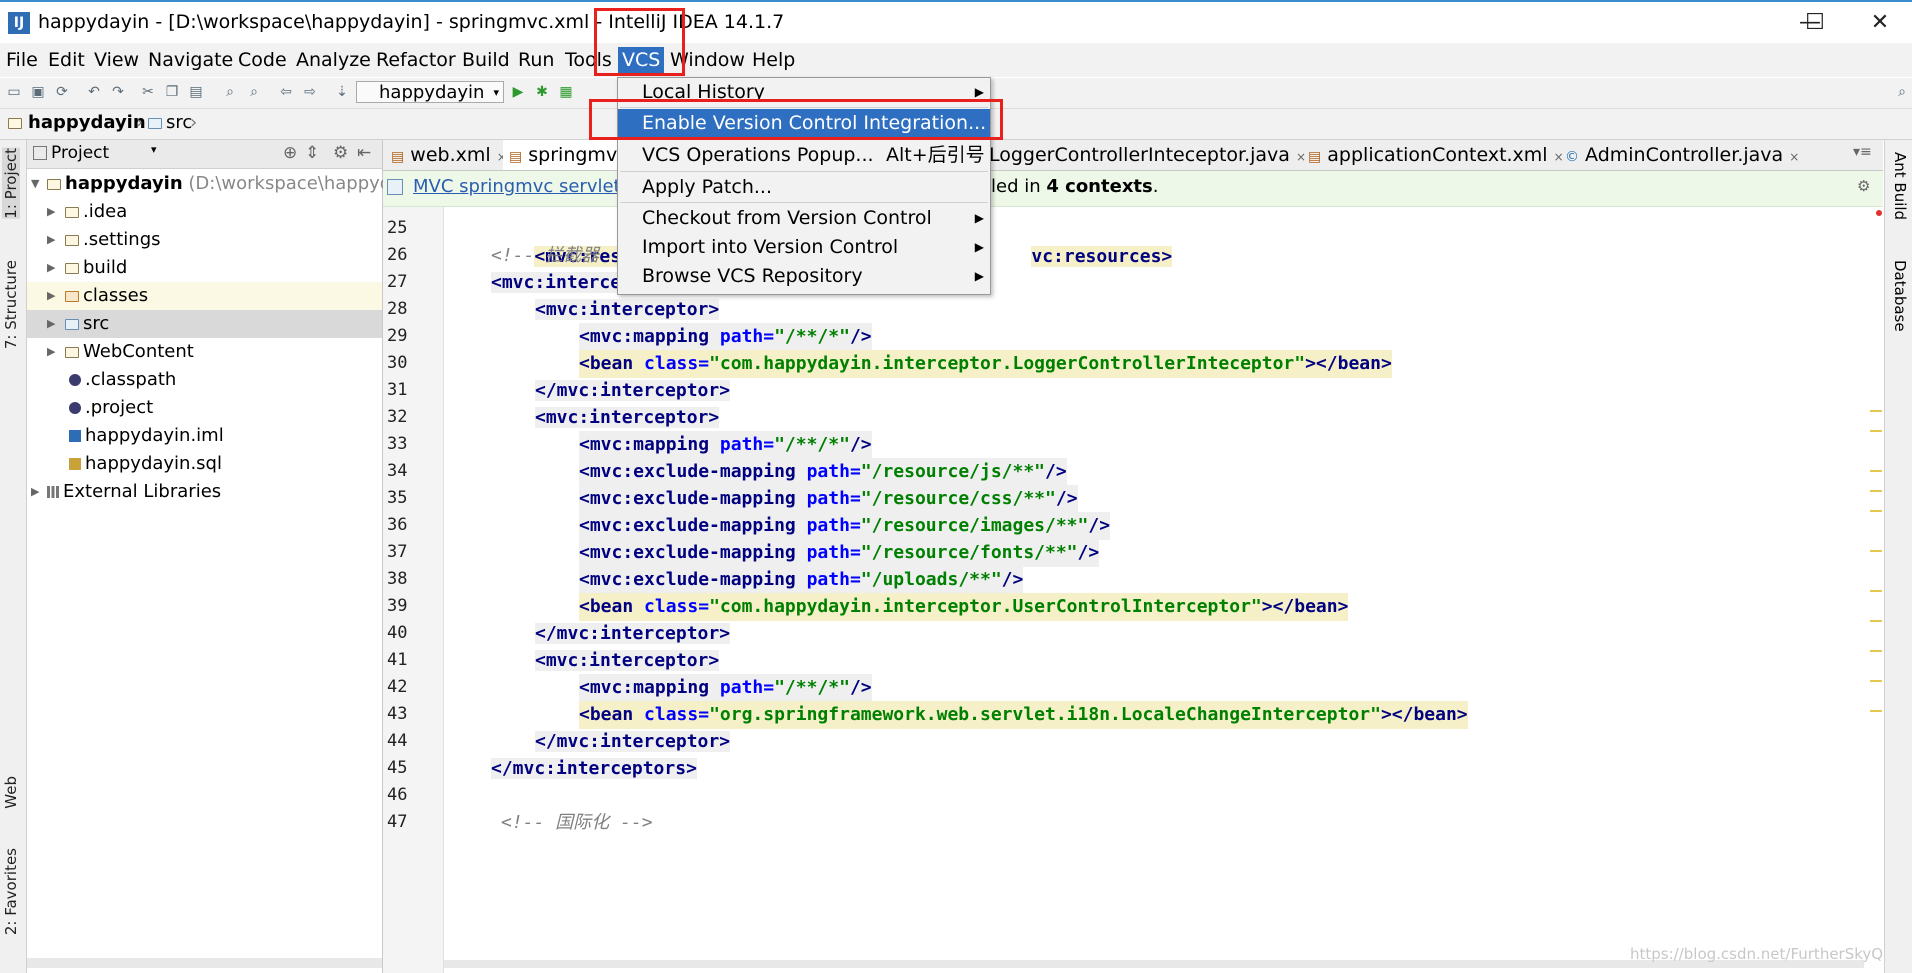 The height and width of the screenshot is (973, 1912). I want to click on tree-item: ▶ .idea, so click(204, 212).